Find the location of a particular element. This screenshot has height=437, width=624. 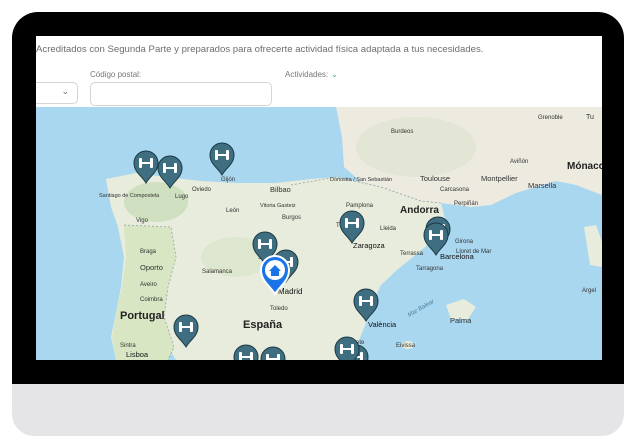

label-bilbao: Bilbao is located at coordinates (280, 189).